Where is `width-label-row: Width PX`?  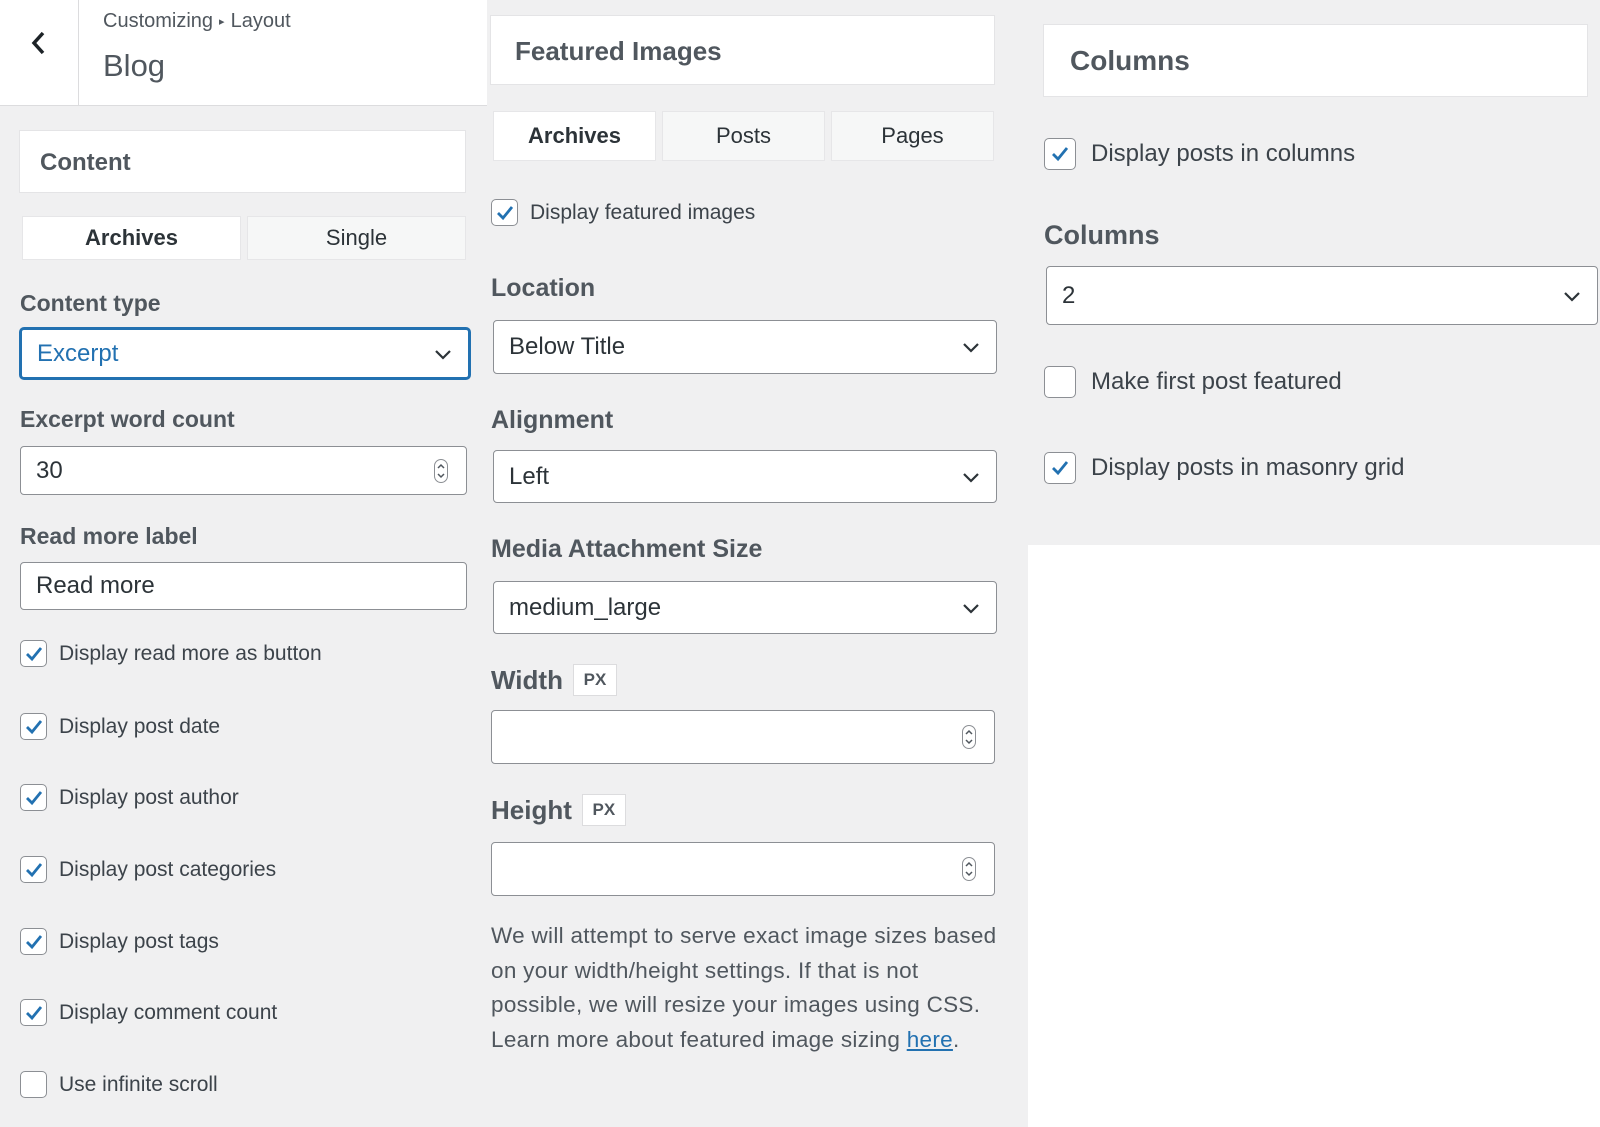 width-label-row: Width PX is located at coordinates (554, 680).